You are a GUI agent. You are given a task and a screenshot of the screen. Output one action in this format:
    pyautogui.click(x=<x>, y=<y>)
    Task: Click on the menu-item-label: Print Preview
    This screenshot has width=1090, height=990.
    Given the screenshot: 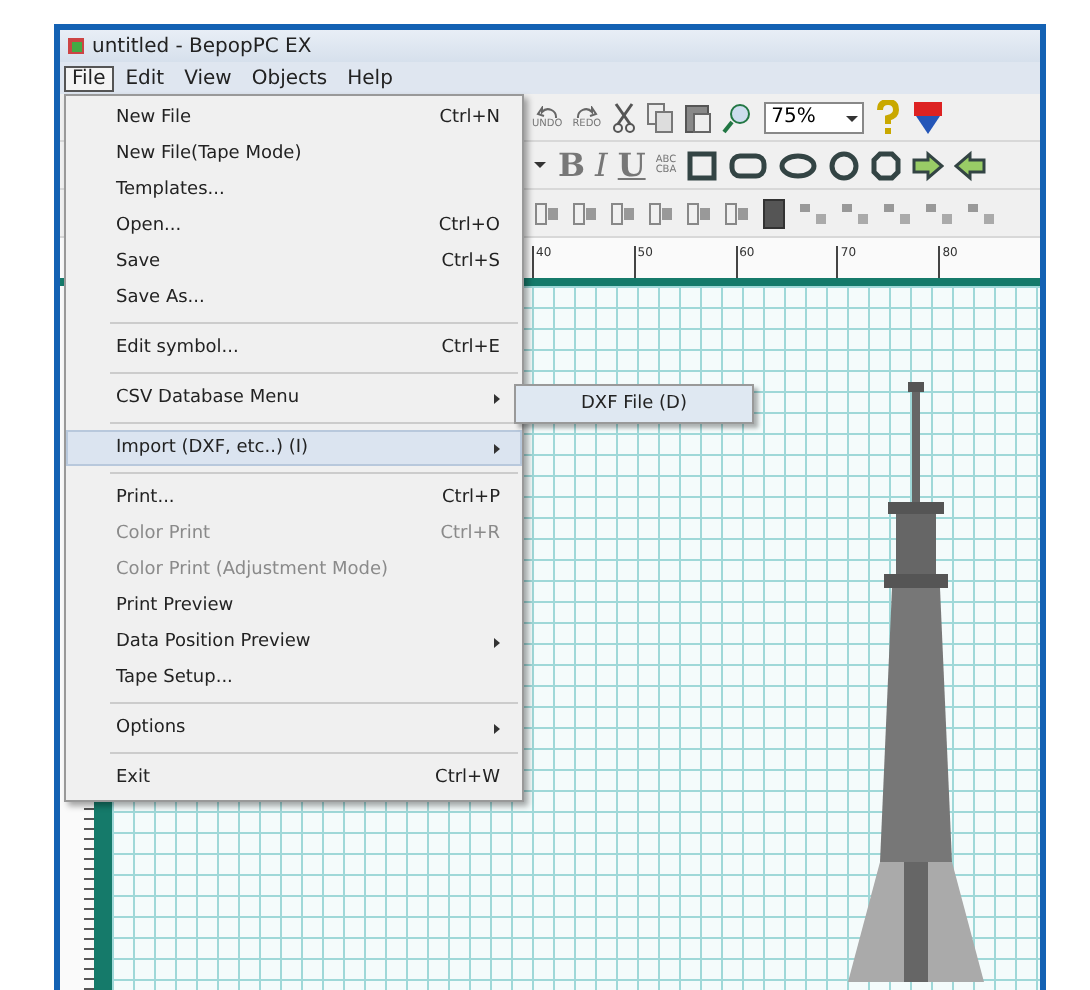 What is the action you would take?
    pyautogui.click(x=176, y=606)
    